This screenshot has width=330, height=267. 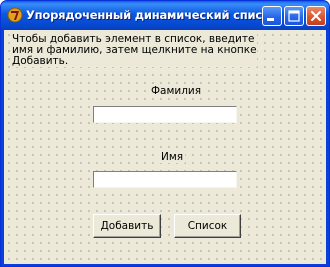 What do you see at coordinates (152, 15) in the screenshot?
I see `window-title: Упорядоченный динамический список` at bounding box center [152, 15].